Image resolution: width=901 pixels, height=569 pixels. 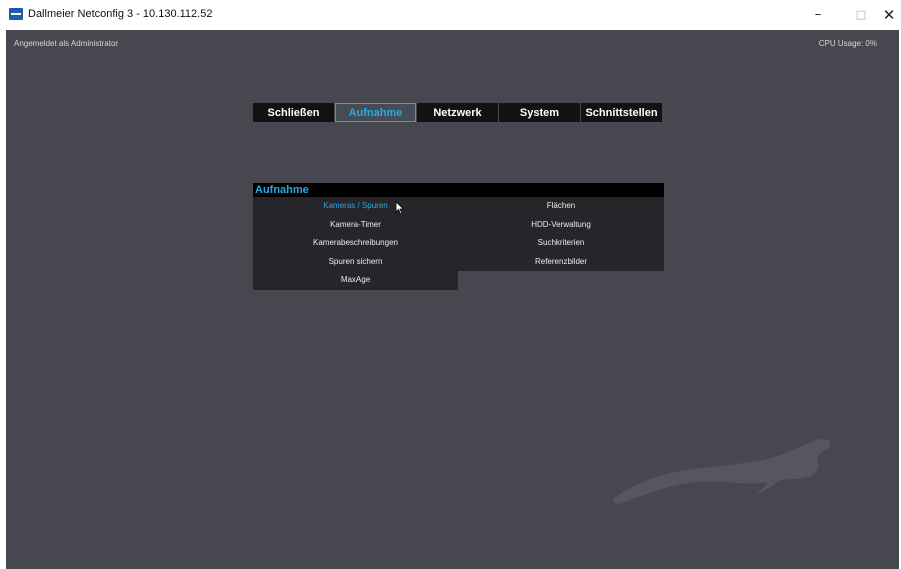 What do you see at coordinates (847, 43) in the screenshot?
I see `cpu-usage: CPU Usage: 0%` at bounding box center [847, 43].